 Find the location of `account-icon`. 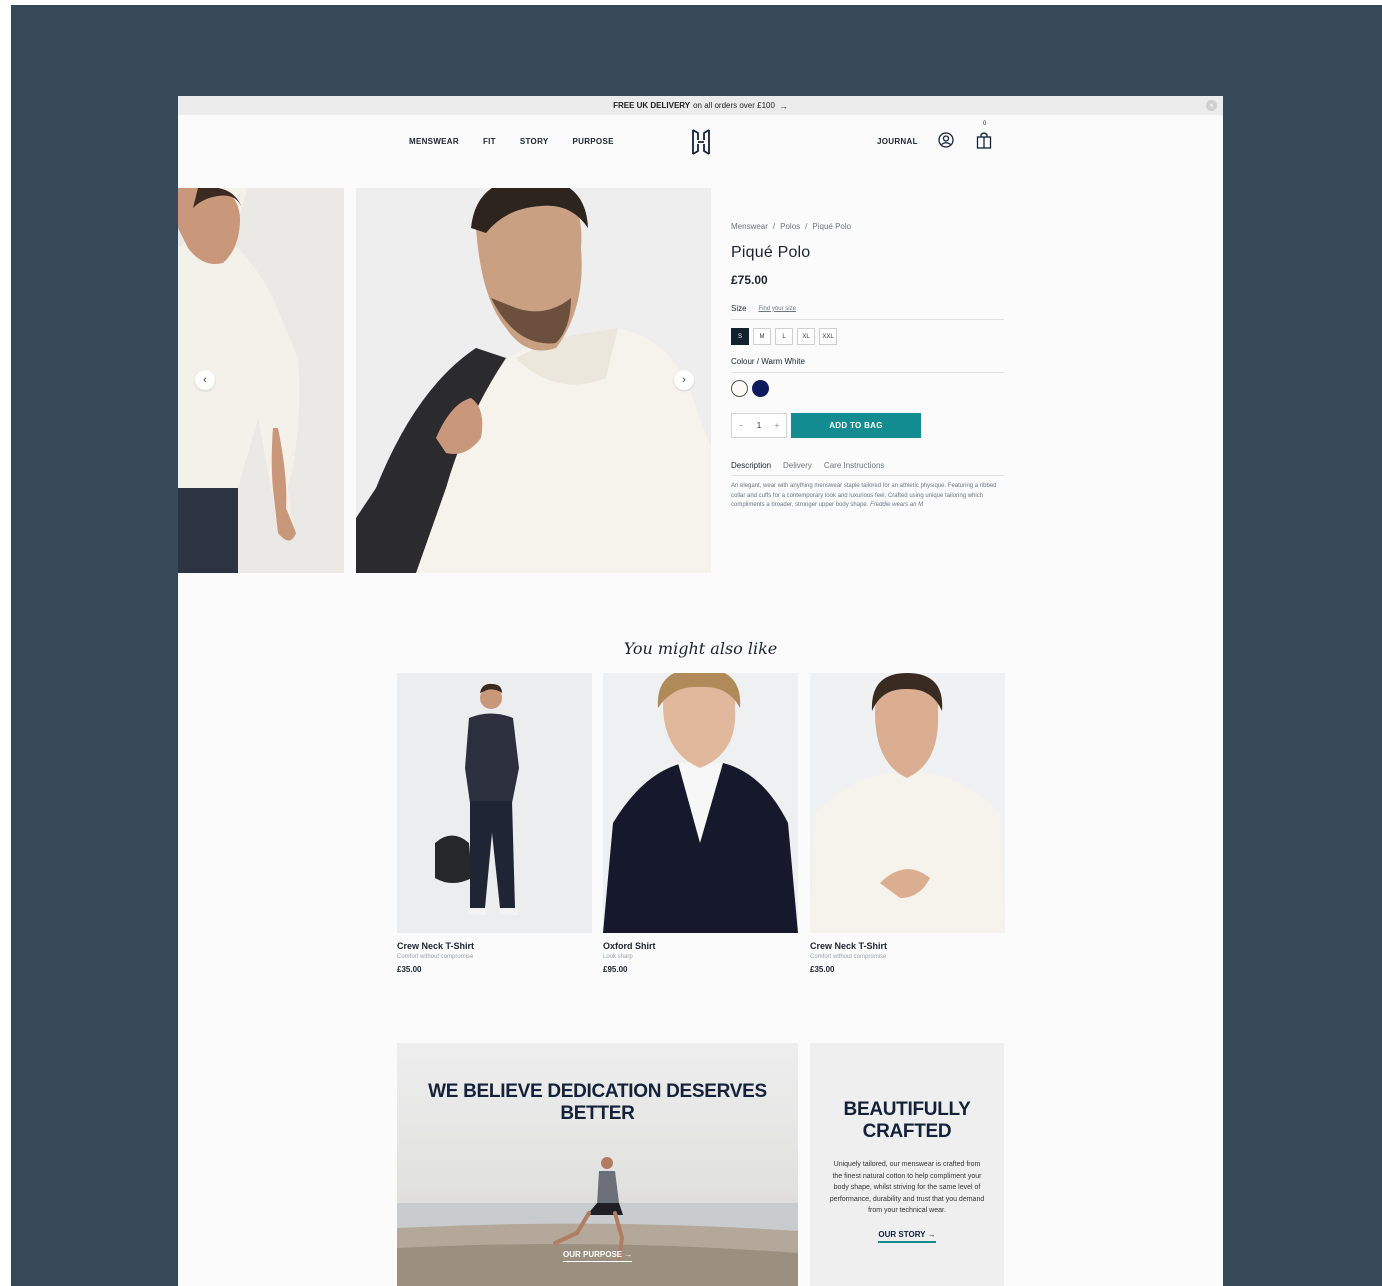

account-icon is located at coordinates (946, 140).